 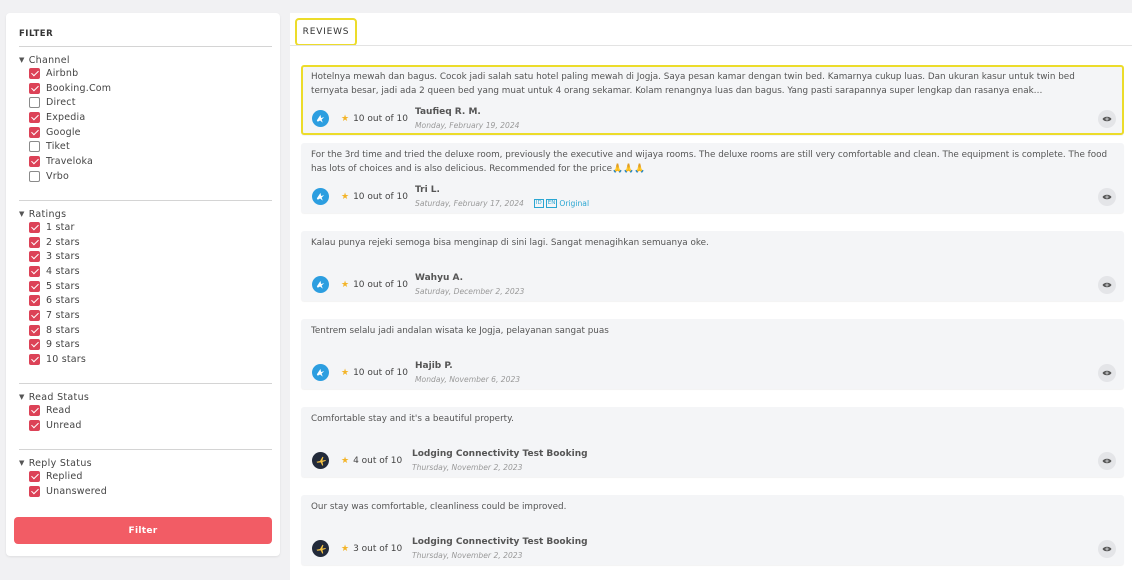 What do you see at coordinates (448, 112) in the screenshot?
I see `review-author: Taufieq R. M.` at bounding box center [448, 112].